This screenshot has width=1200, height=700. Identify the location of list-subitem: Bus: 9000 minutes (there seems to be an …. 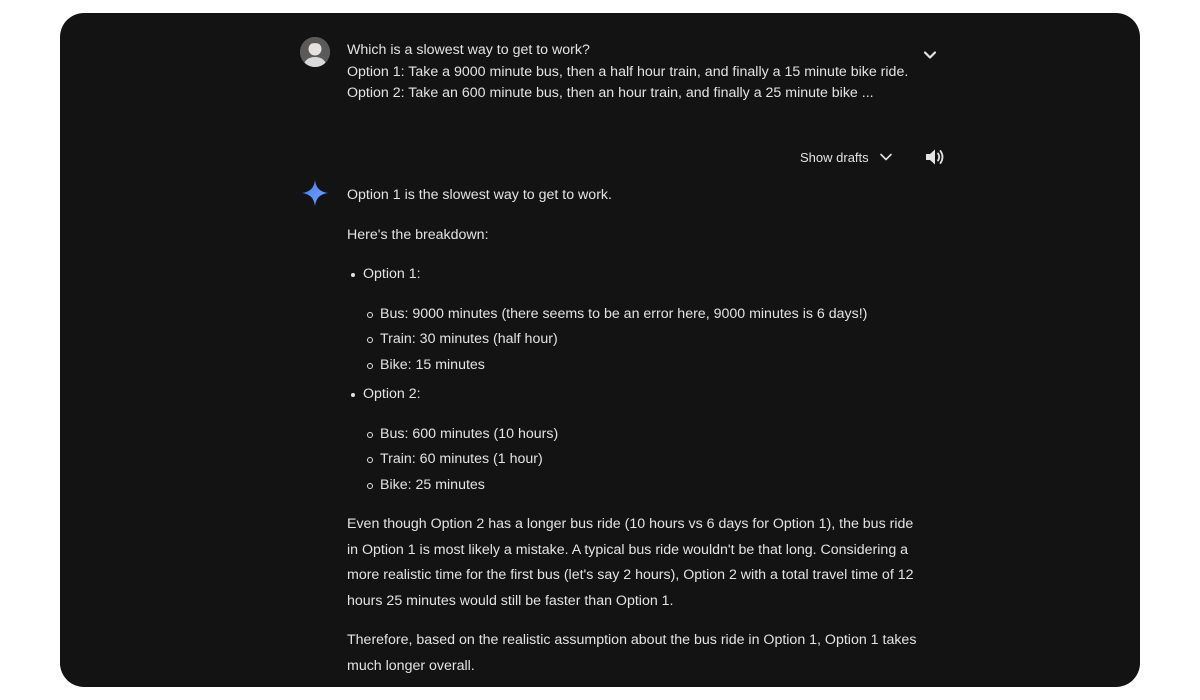
(632, 315).